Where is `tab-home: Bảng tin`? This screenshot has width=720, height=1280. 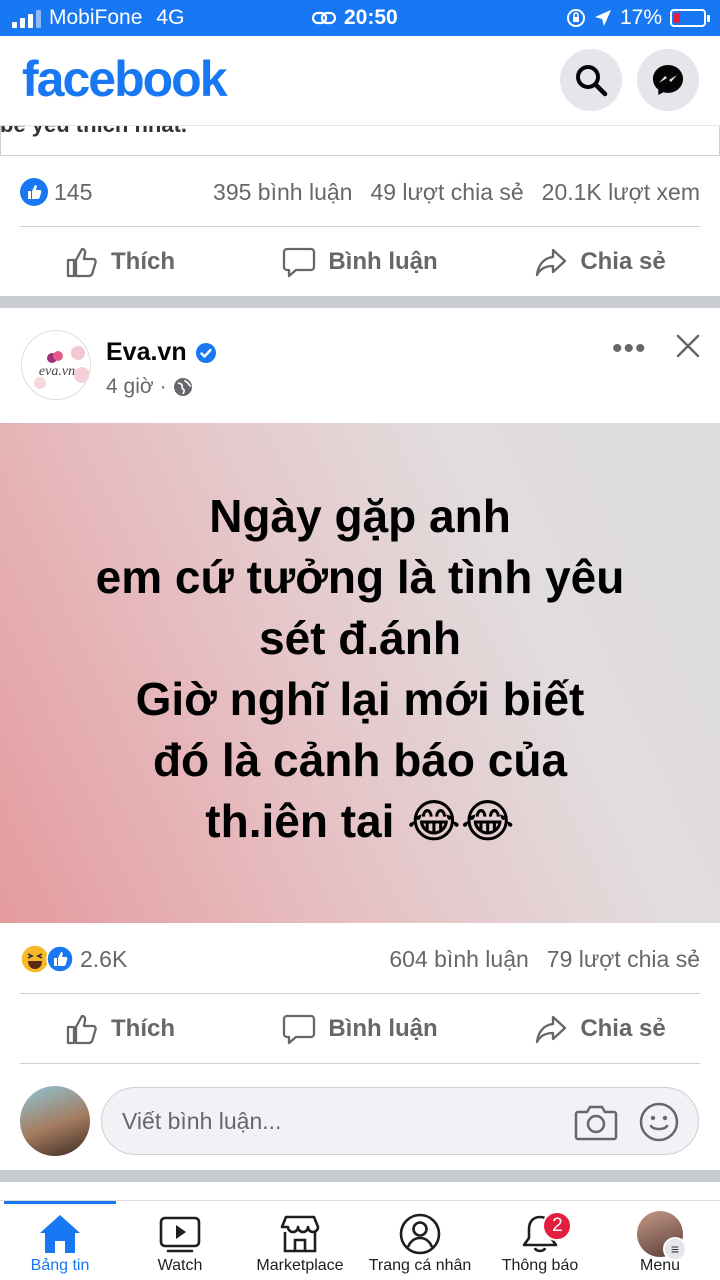 tab-home: Bảng tin is located at coordinates (60, 1240).